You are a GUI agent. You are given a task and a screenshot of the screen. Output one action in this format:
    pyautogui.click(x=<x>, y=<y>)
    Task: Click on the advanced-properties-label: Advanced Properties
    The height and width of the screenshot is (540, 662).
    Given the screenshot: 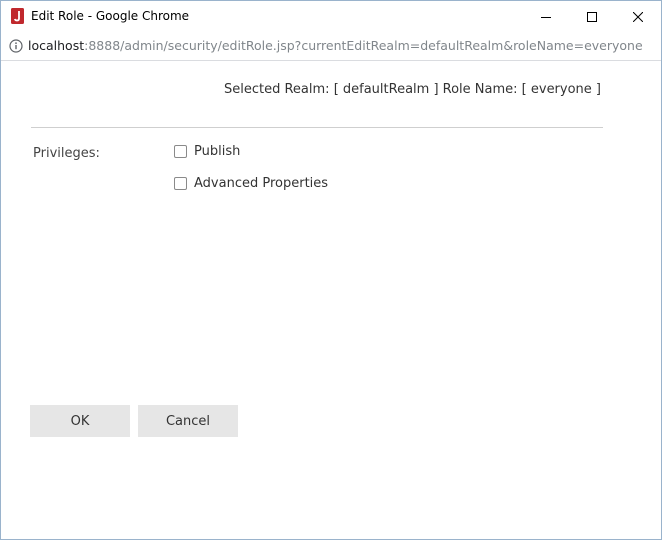 What is the action you would take?
    pyautogui.click(x=261, y=183)
    